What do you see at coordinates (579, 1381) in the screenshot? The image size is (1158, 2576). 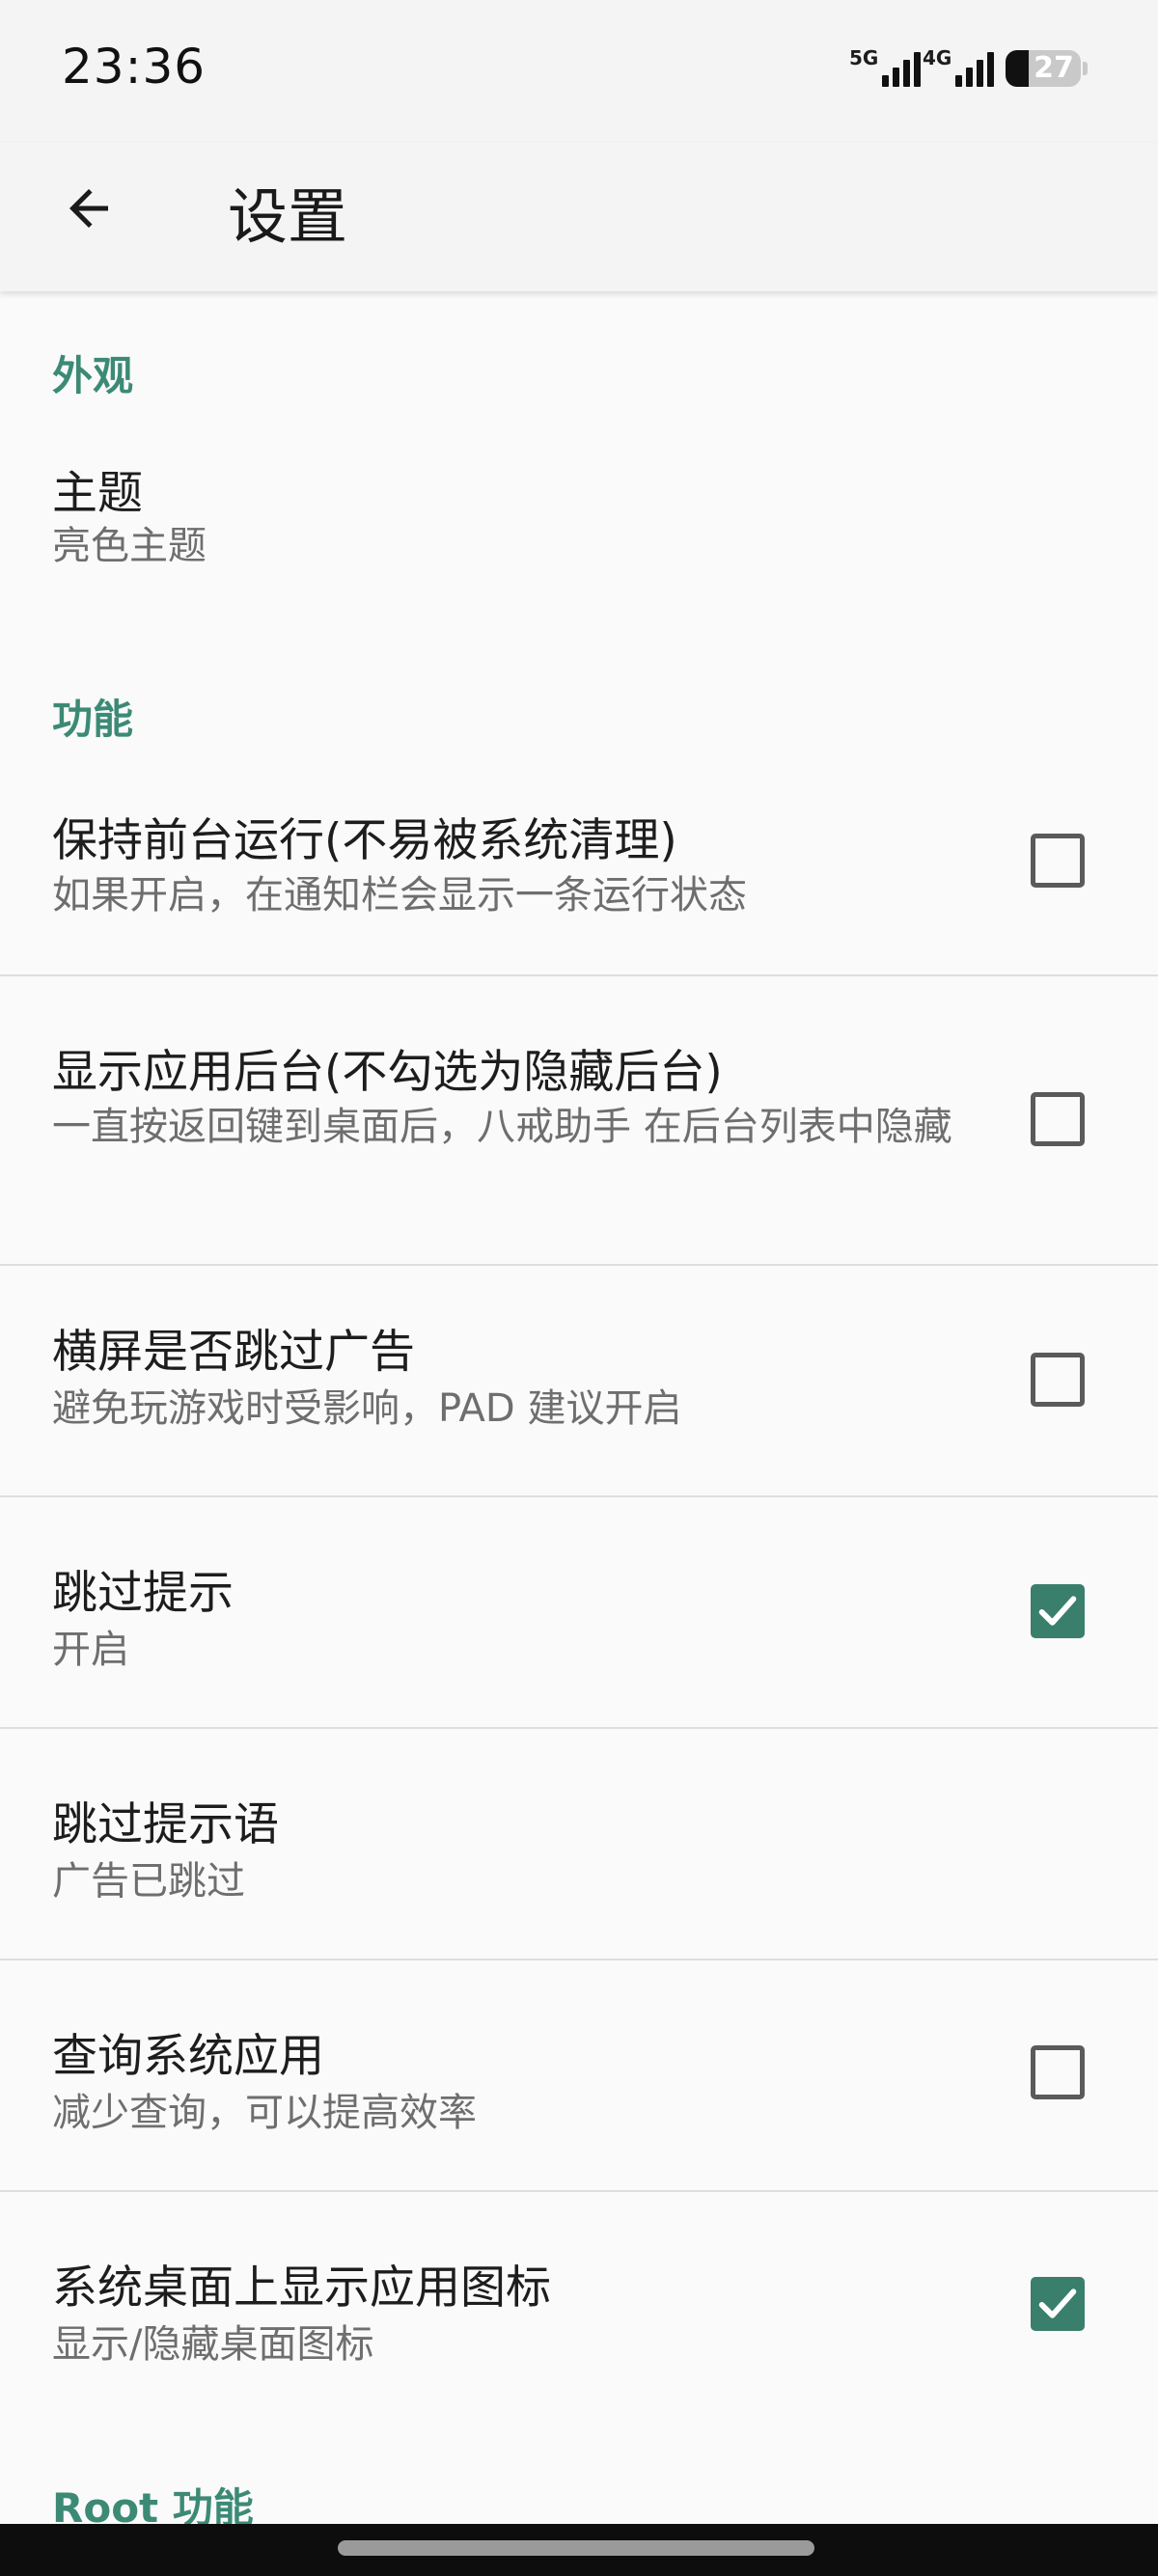 I see `setting-item-landscape-skip-ad: 横屏是否跳过广告 避免玩游戏时受影响，PAD 建议开启` at bounding box center [579, 1381].